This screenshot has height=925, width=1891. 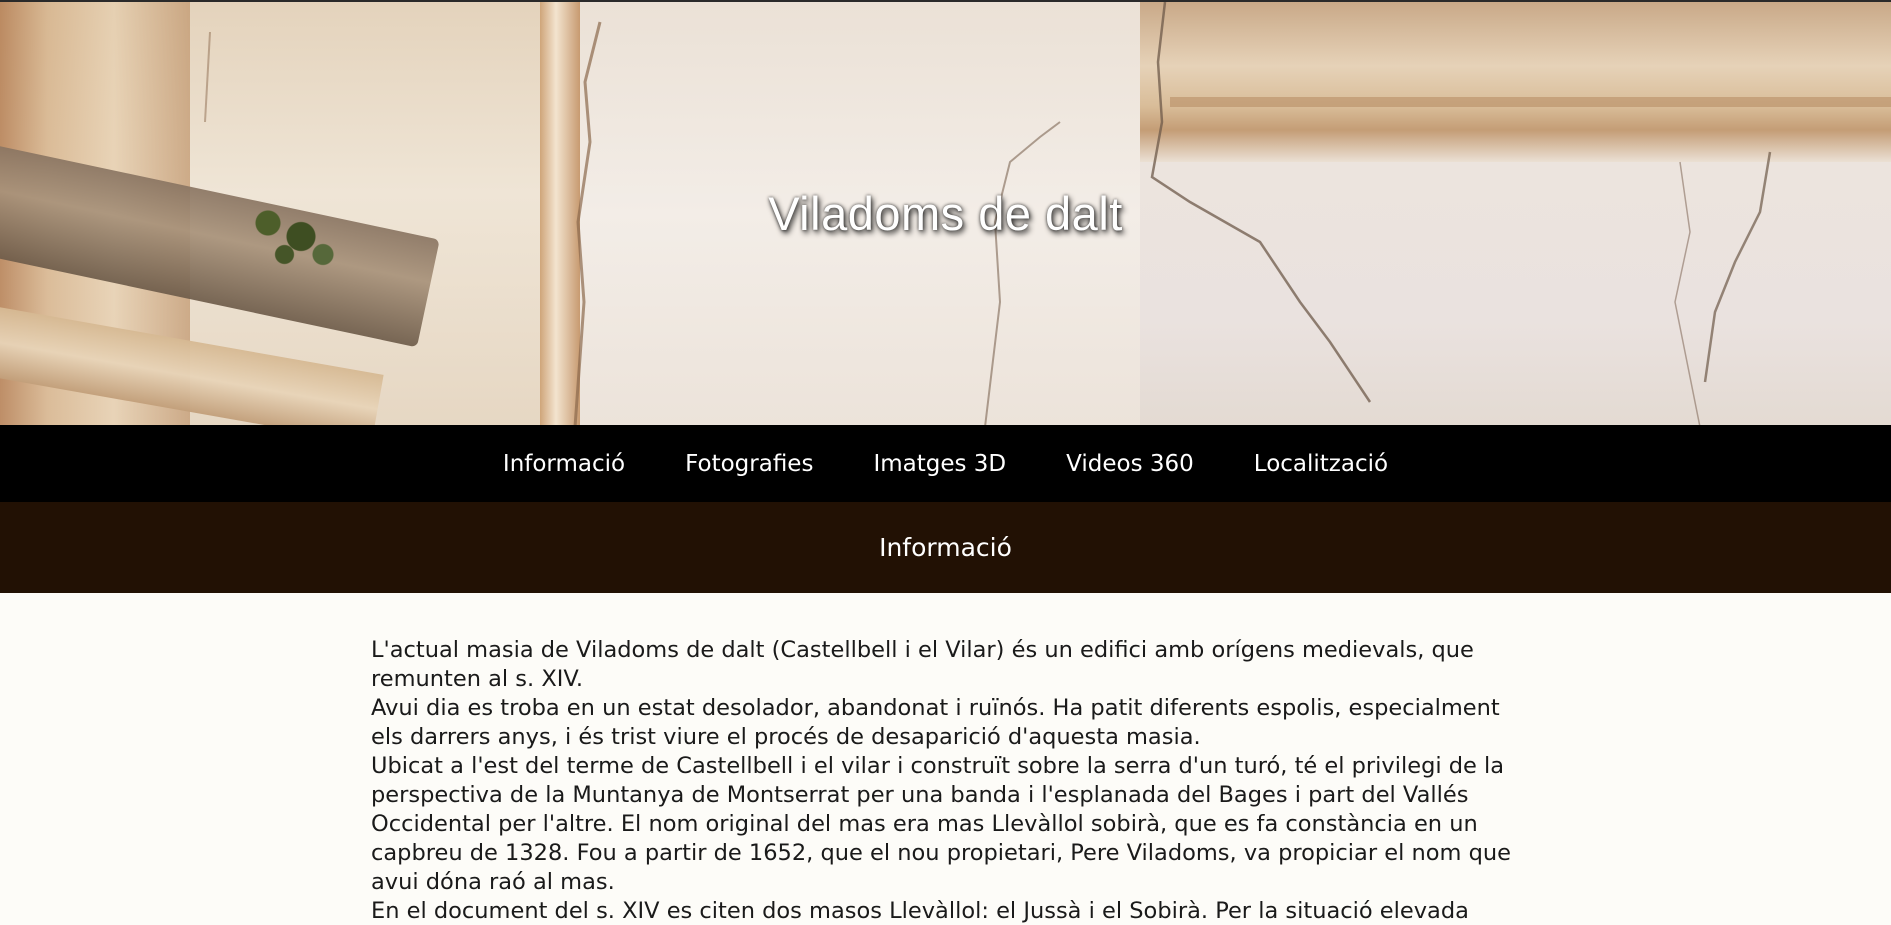 I want to click on nav-item-imatges-3d: Imatges 3D, so click(x=939, y=464).